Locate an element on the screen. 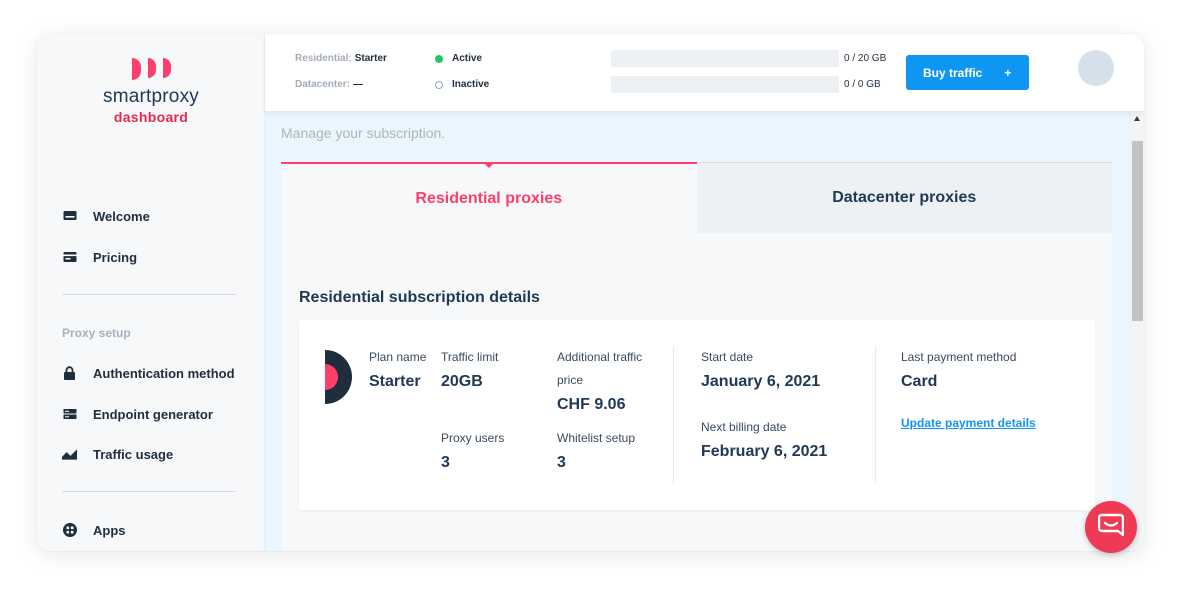 This screenshot has width=1200, height=607. plan-icon is located at coordinates (339, 379).